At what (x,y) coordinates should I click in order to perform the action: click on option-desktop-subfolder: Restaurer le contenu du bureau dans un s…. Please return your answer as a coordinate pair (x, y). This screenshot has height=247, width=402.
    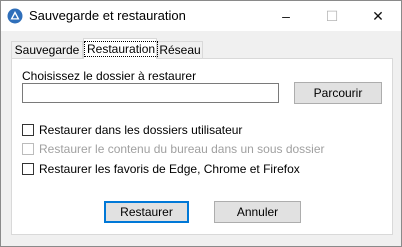
    Looking at the image, I should click on (173, 149).